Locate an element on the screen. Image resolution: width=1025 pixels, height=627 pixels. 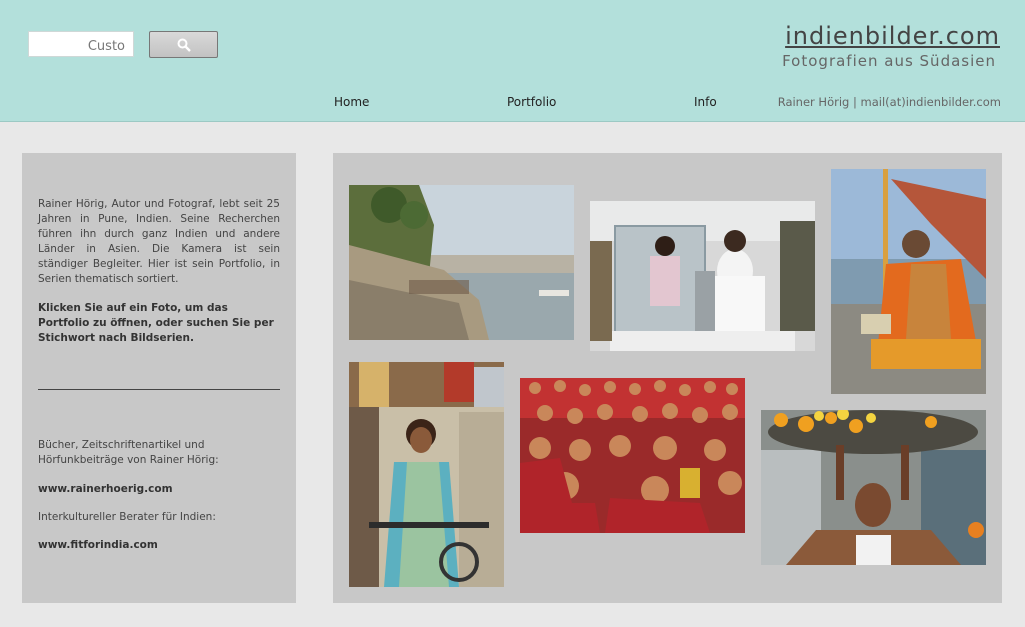
site-subtitle: Fotografien aus Südasien is located at coordinates (889, 61).